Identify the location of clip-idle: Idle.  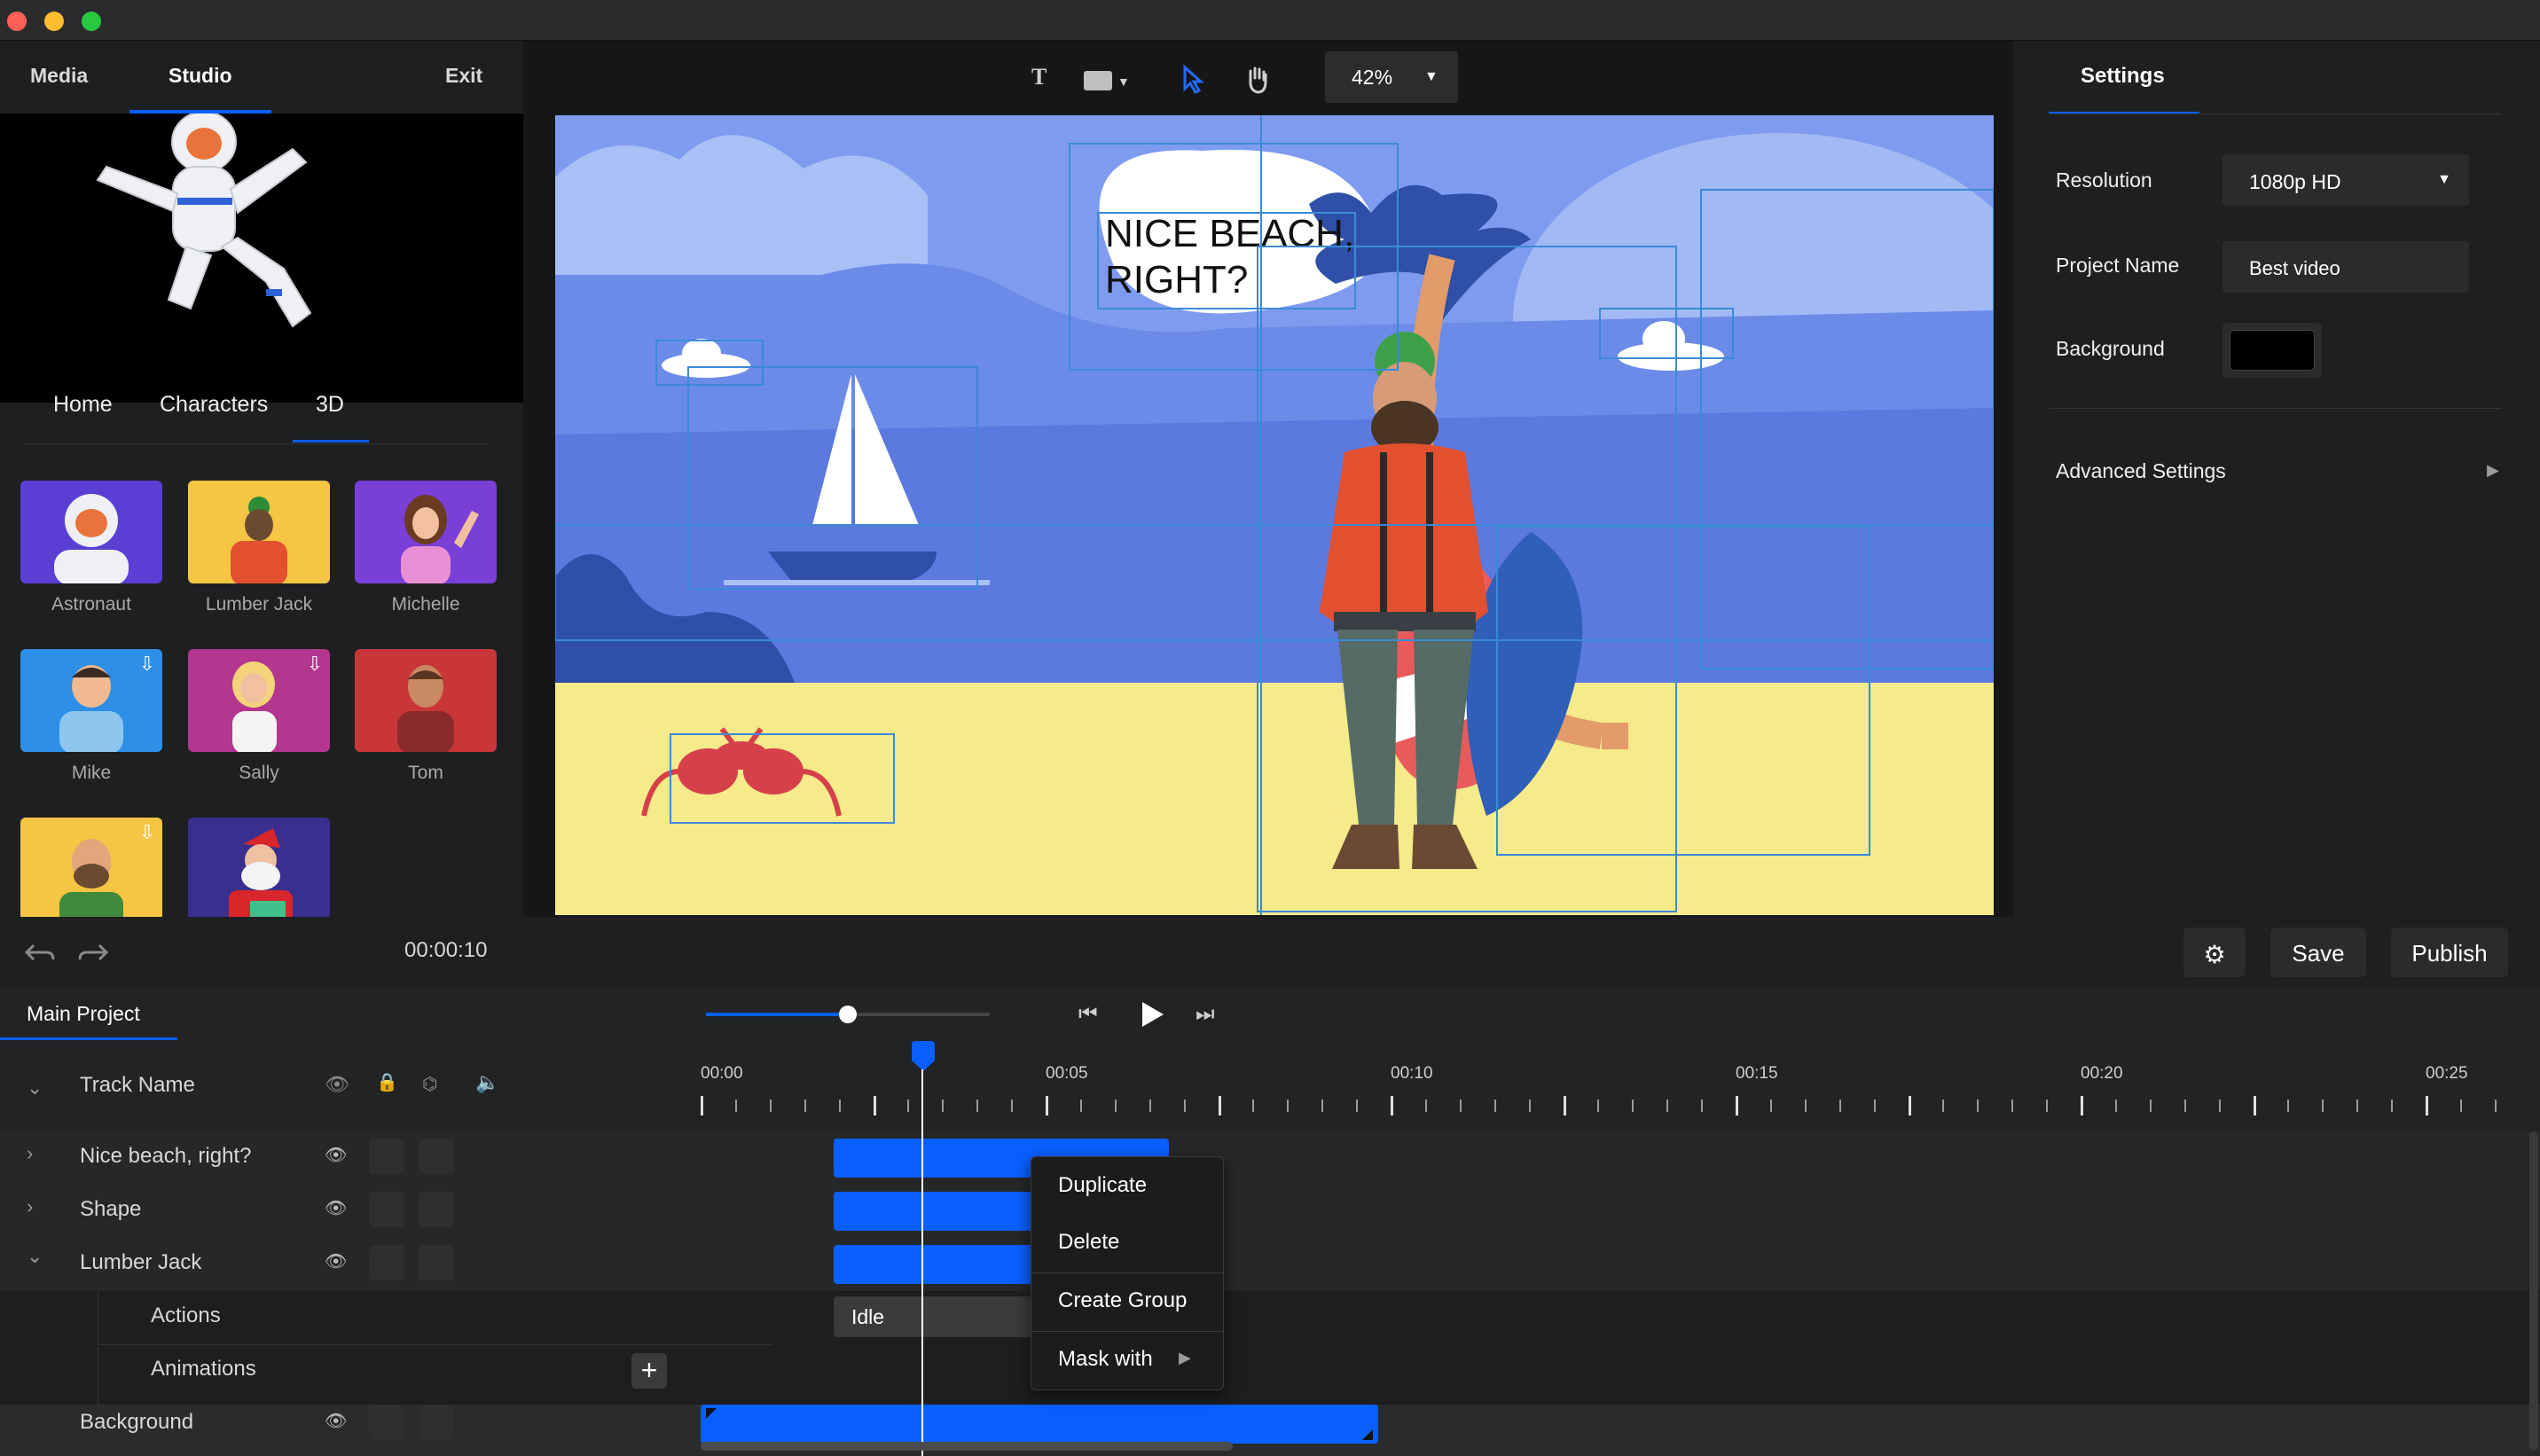
(936, 1316).